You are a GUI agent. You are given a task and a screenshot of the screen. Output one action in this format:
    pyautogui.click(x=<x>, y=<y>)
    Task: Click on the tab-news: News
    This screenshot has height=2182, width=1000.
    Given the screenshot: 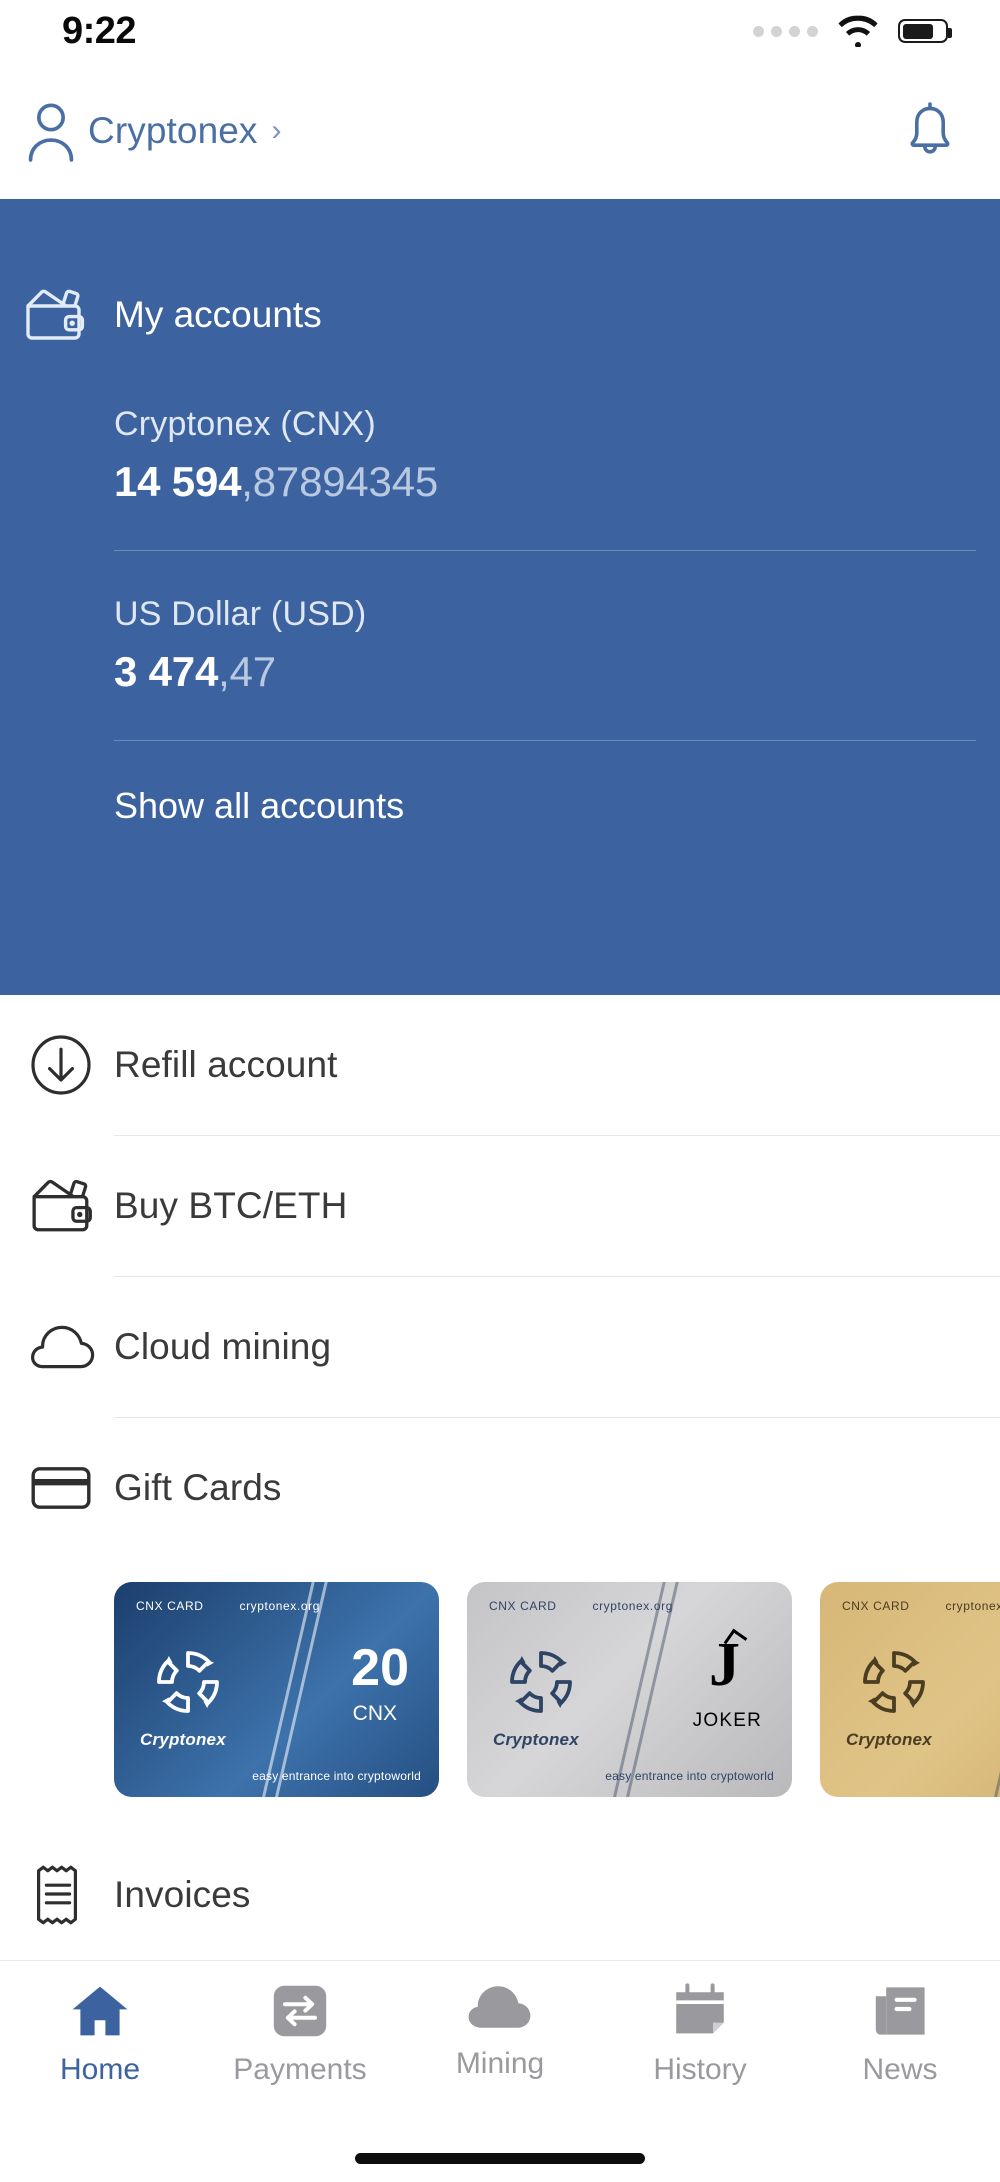 What is the action you would take?
    pyautogui.click(x=900, y=2035)
    